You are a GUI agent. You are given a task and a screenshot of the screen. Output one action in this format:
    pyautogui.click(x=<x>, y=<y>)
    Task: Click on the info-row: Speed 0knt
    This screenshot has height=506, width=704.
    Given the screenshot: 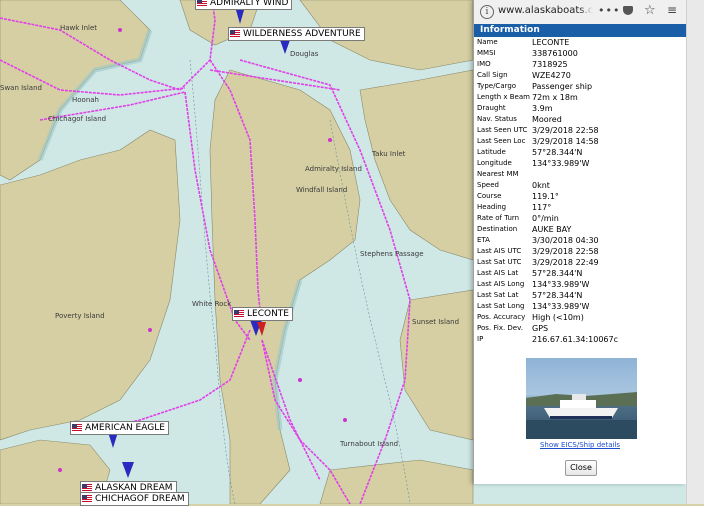 What is the action you would take?
    pyautogui.click(x=580, y=185)
    